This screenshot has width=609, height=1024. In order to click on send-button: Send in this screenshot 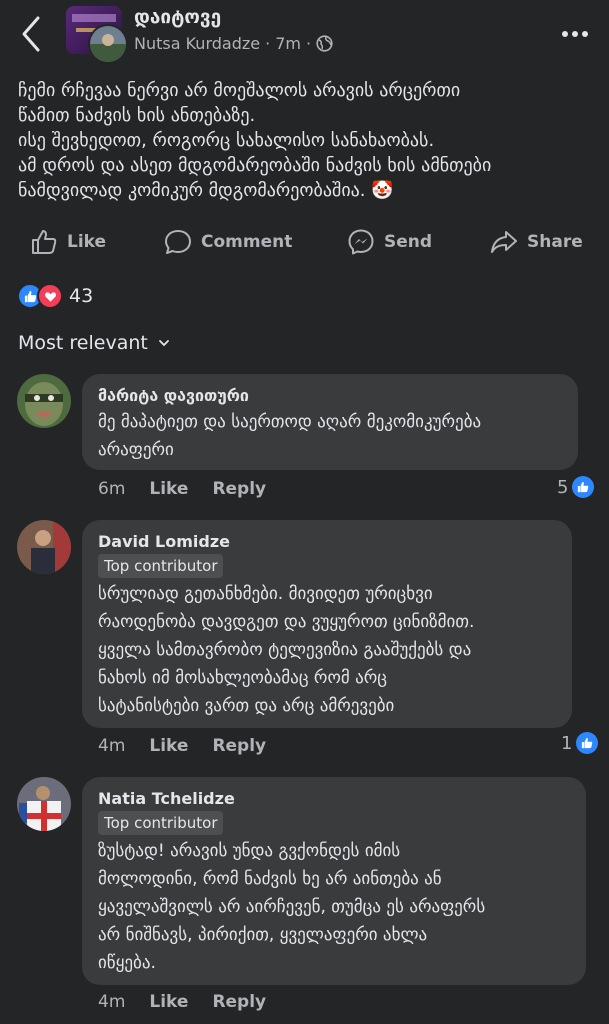, I will do `click(389, 242)`.